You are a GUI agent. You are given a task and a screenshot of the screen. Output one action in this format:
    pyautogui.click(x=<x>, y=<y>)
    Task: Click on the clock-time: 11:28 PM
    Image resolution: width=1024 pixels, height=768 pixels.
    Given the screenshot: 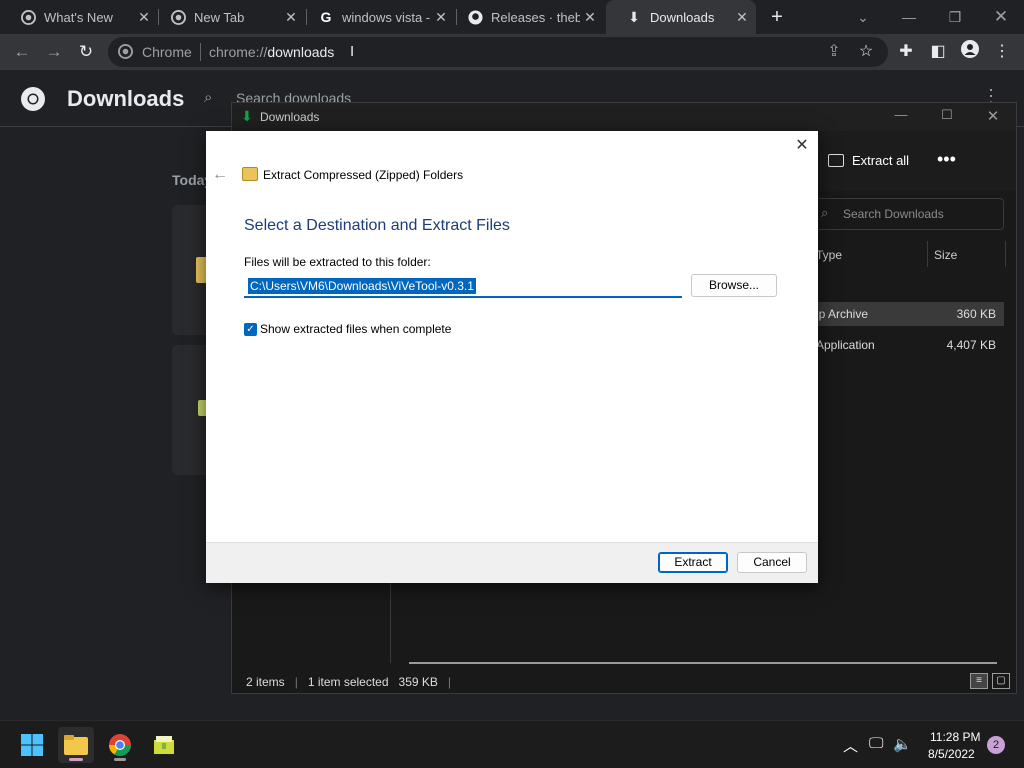 What is the action you would take?
    pyautogui.click(x=955, y=737)
    